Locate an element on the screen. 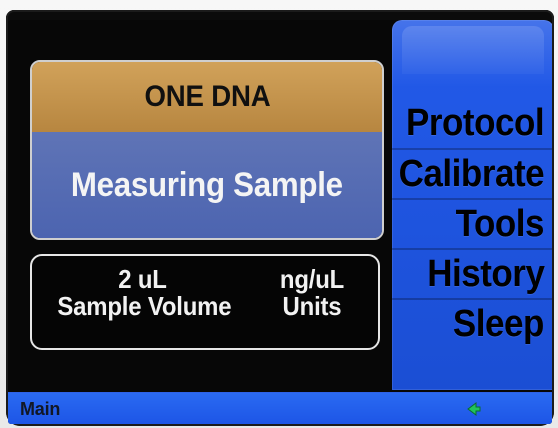 This screenshot has width=558, height=428. assay-header: ONE DNA is located at coordinates (207, 97).